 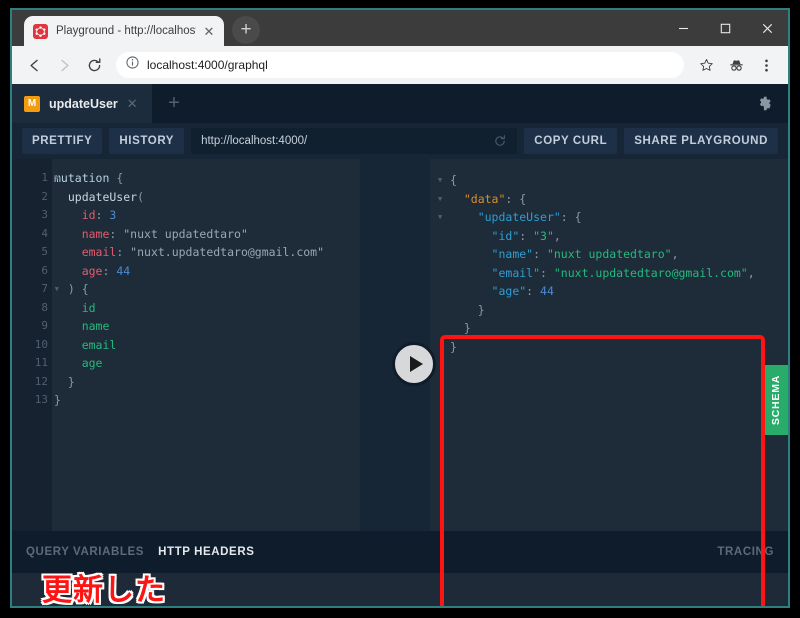 I want to click on code-token: :, so click(x=102, y=215).